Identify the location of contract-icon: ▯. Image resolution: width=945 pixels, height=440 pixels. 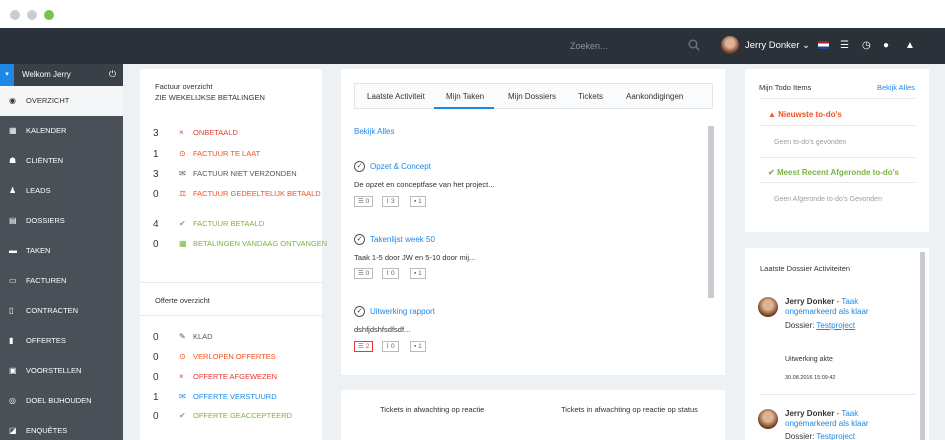
(11, 310).